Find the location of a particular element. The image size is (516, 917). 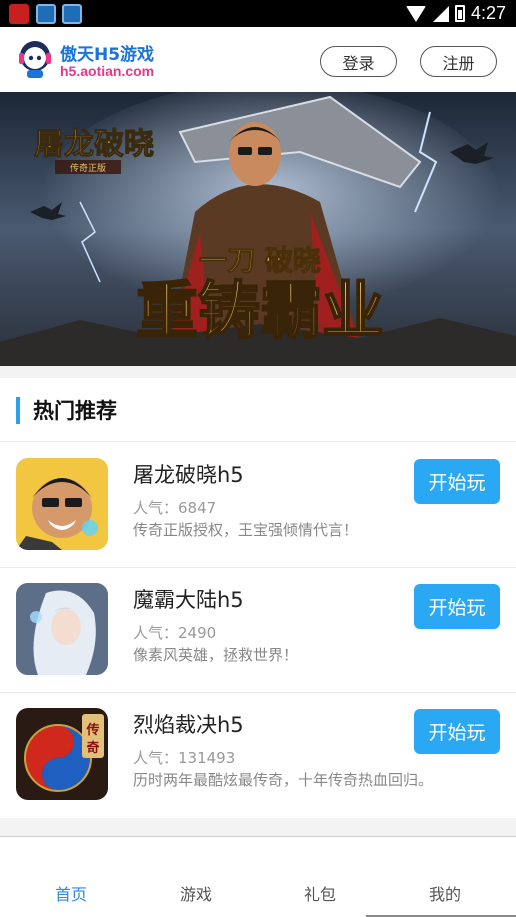

game-name: 屠龙破晓h5 is located at coordinates (188, 474).